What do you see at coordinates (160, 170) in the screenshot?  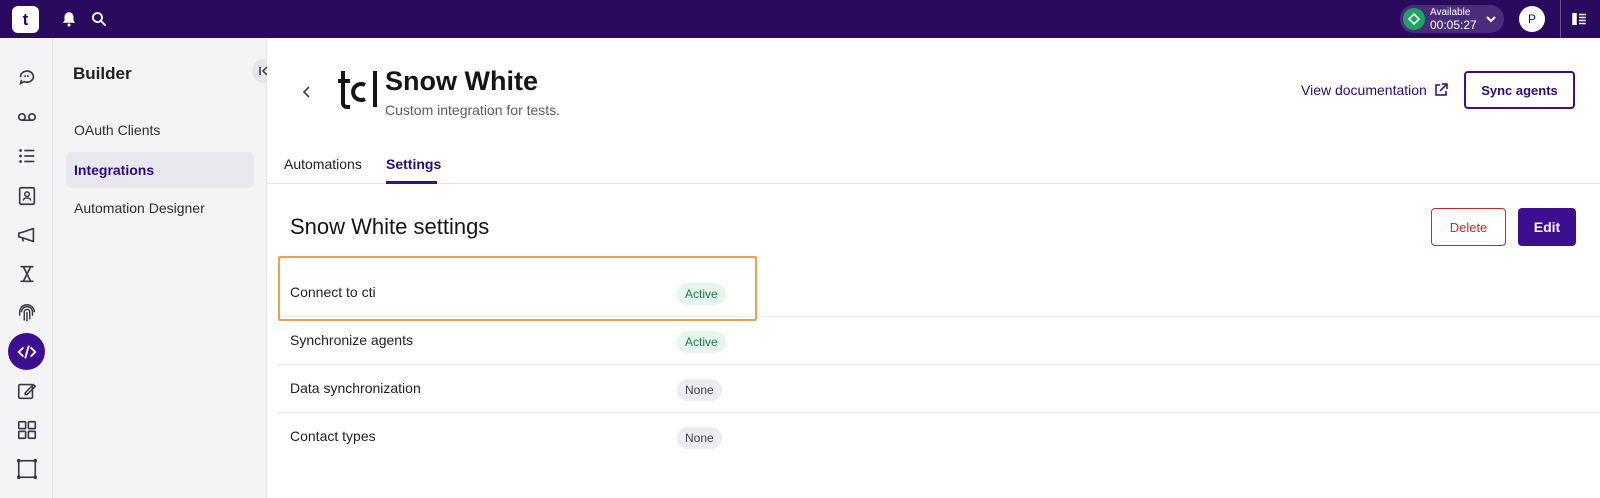 I see `sidebar-item-integrations: Integrations` at bounding box center [160, 170].